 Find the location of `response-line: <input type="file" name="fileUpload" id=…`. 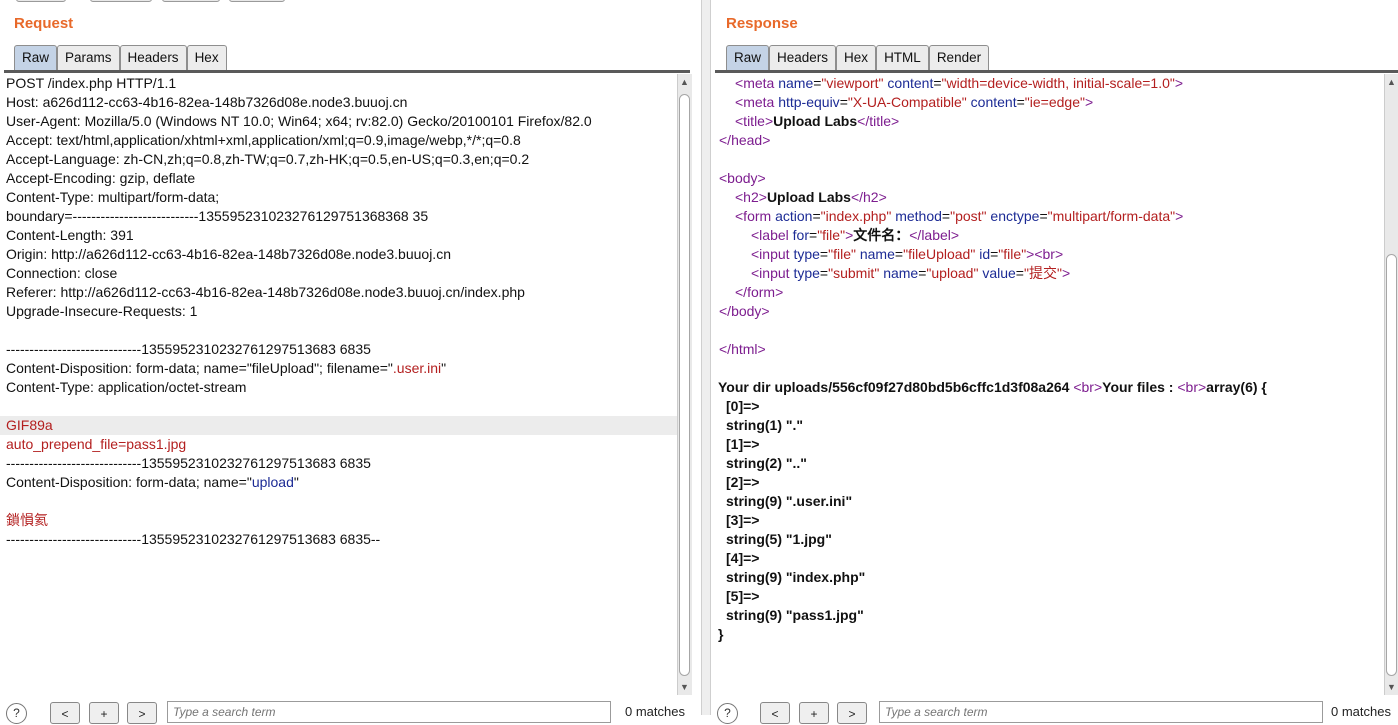

response-line: <input type="file" name="fileUpload" id=… is located at coordinates (907, 254).